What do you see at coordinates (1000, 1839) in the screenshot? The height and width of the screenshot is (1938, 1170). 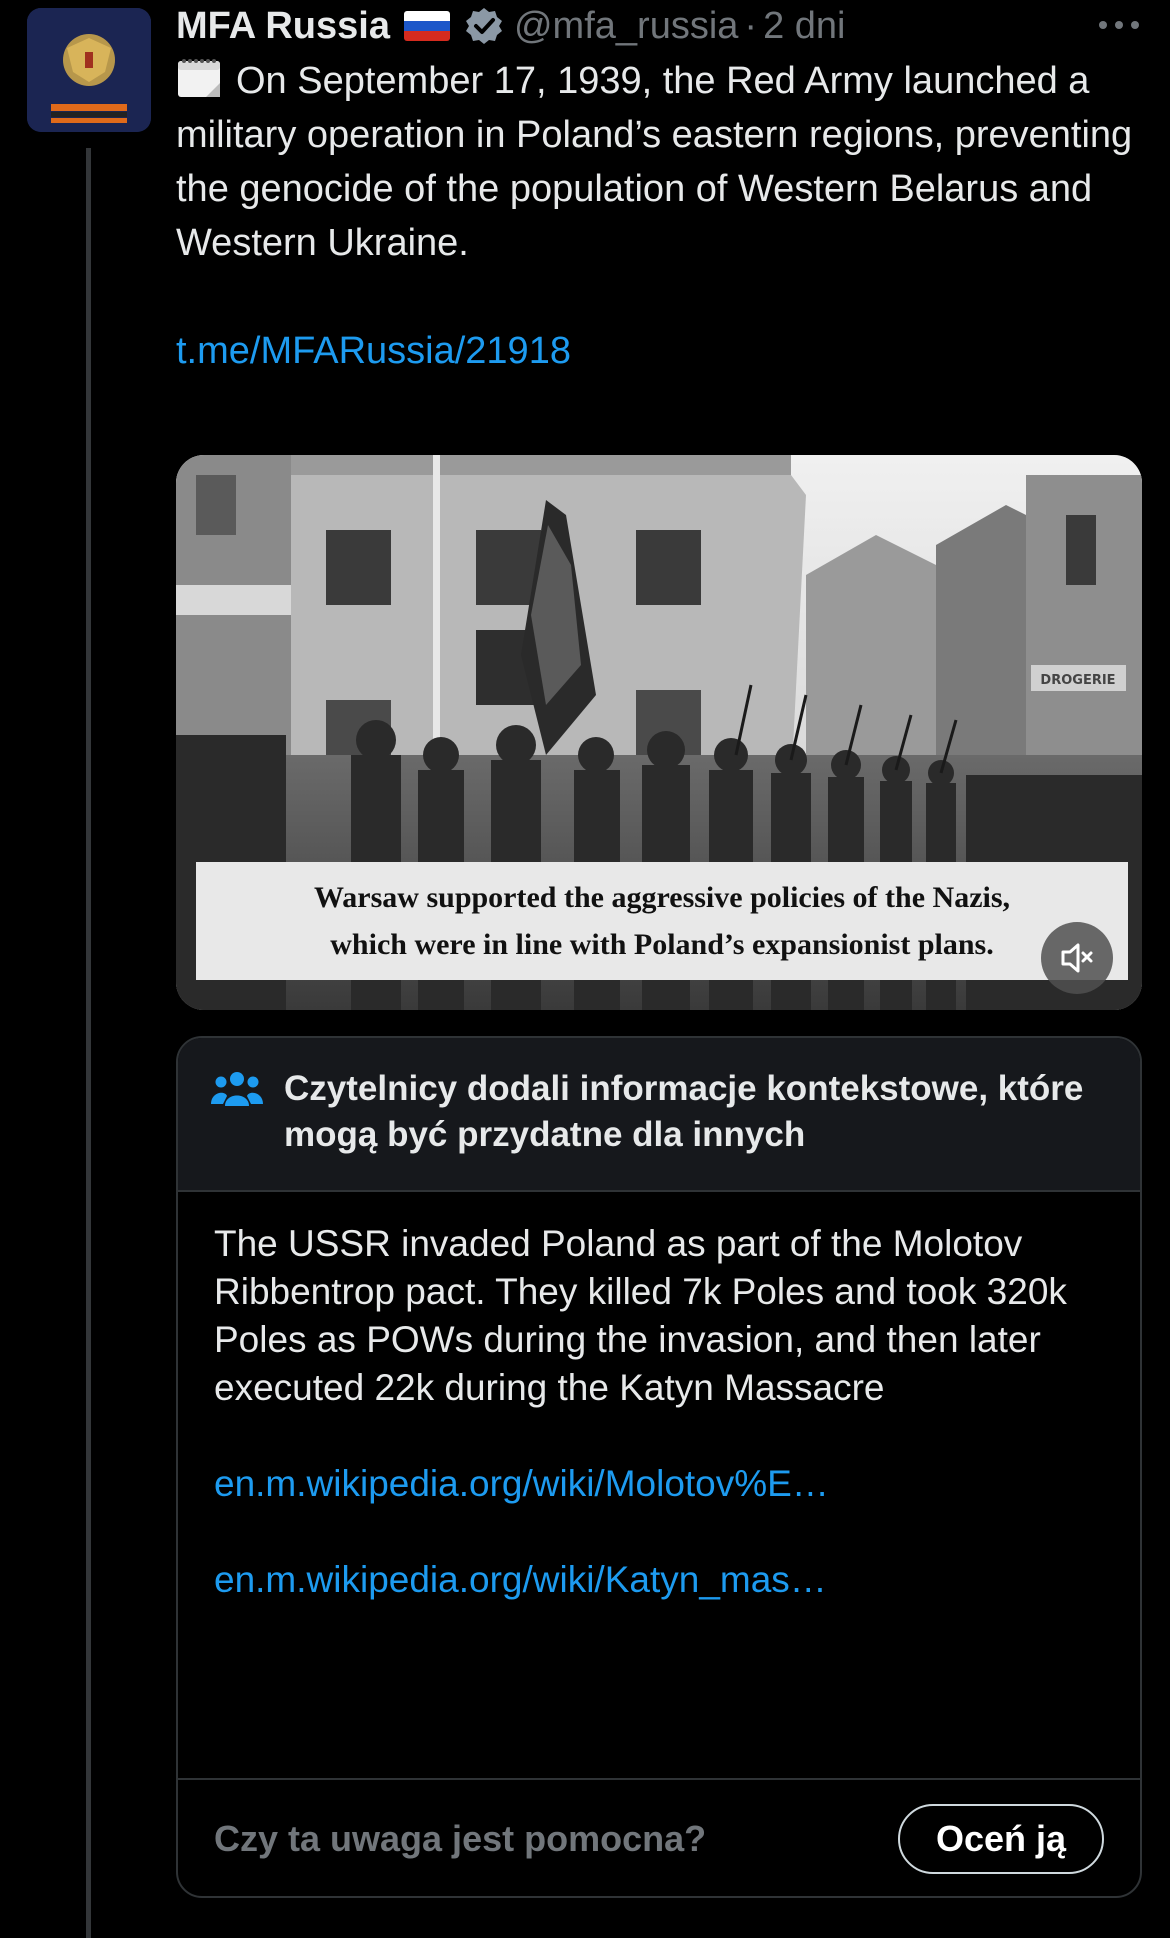 I see `rate-button: Oceń ją` at bounding box center [1000, 1839].